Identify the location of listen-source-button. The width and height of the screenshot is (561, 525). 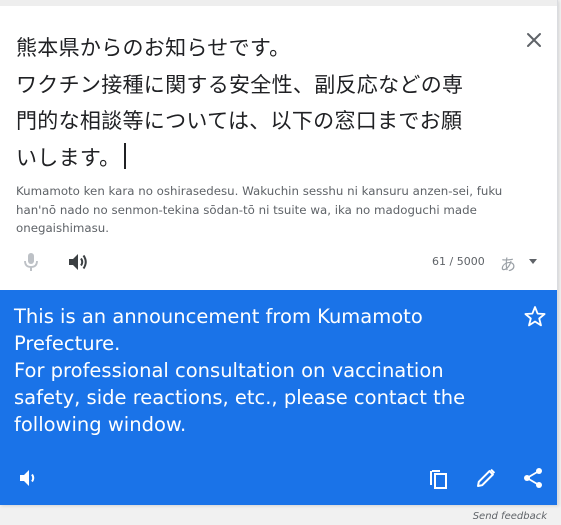
(78, 262).